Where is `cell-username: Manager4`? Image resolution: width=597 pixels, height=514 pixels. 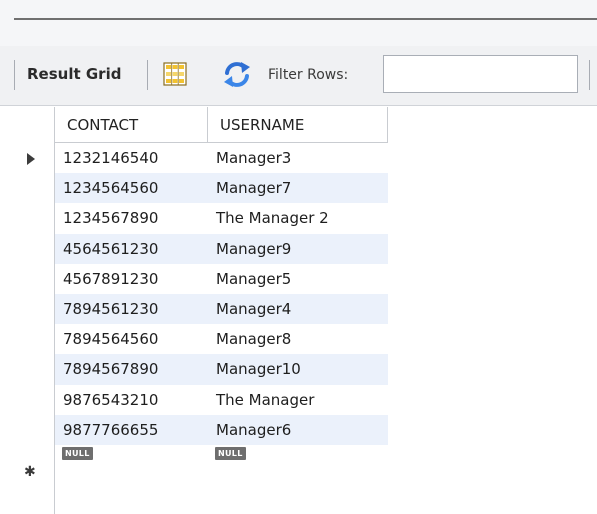 cell-username: Manager4 is located at coordinates (298, 309).